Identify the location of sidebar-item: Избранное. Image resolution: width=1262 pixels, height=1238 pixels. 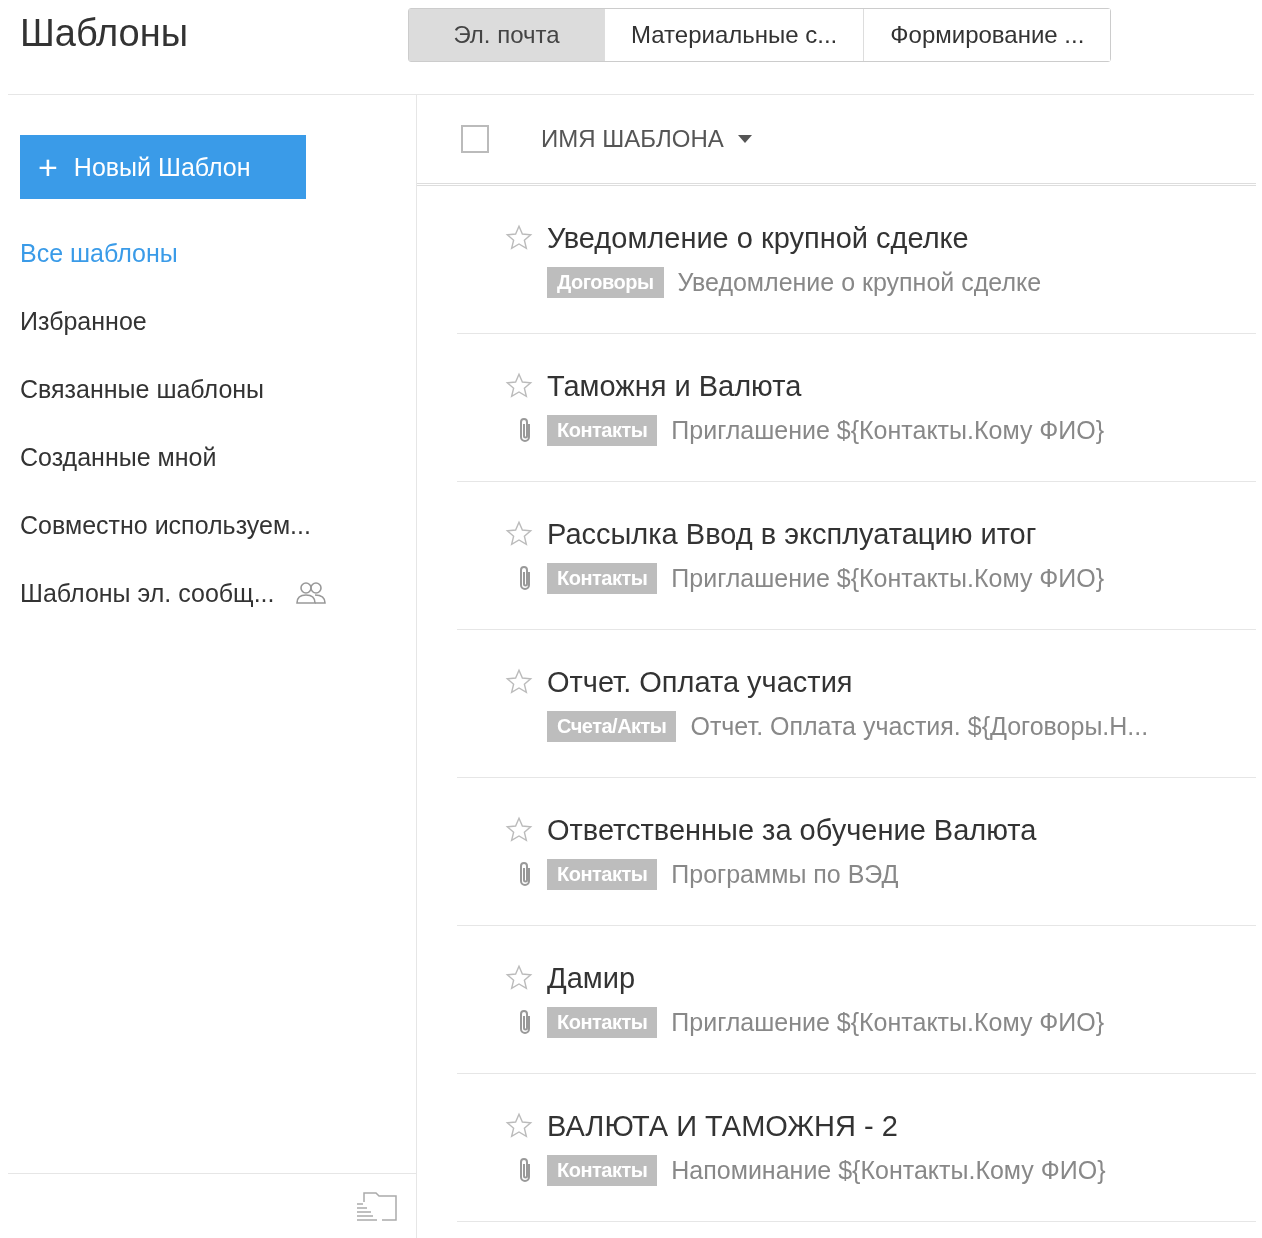
(83, 321).